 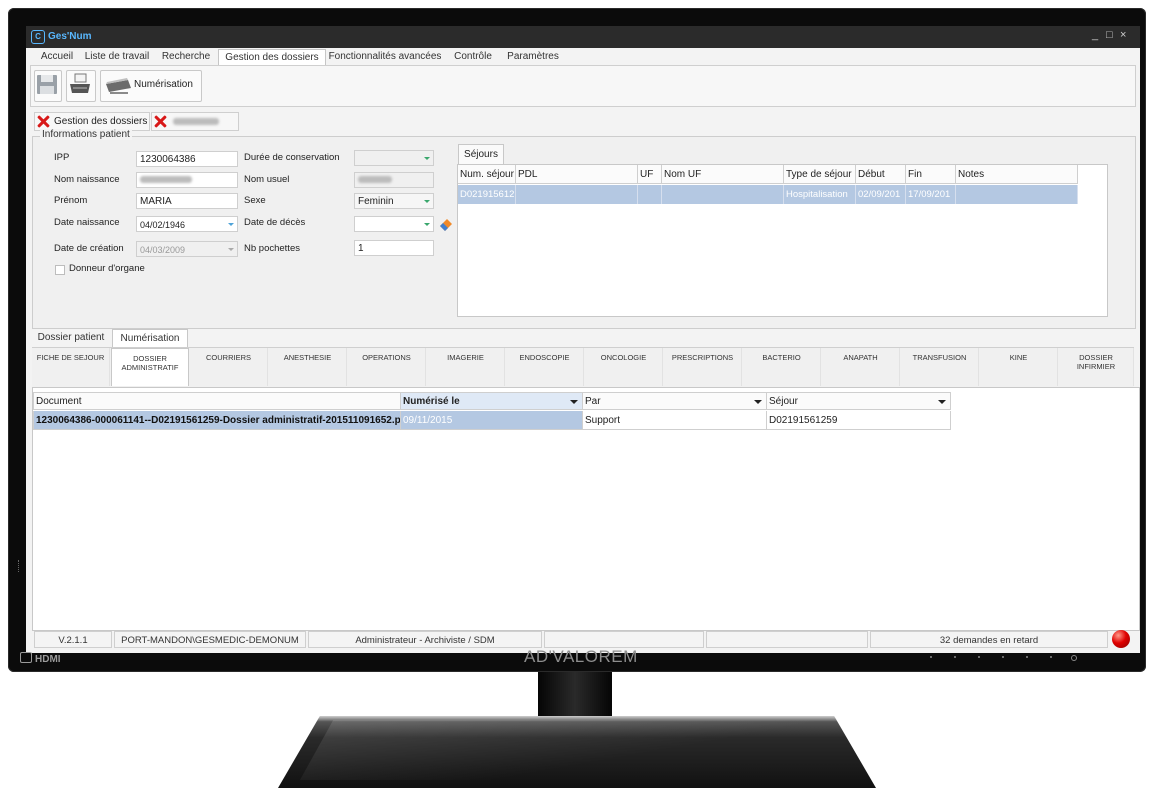 What do you see at coordinates (1095, 35) in the screenshot?
I see `minimize-button: _` at bounding box center [1095, 35].